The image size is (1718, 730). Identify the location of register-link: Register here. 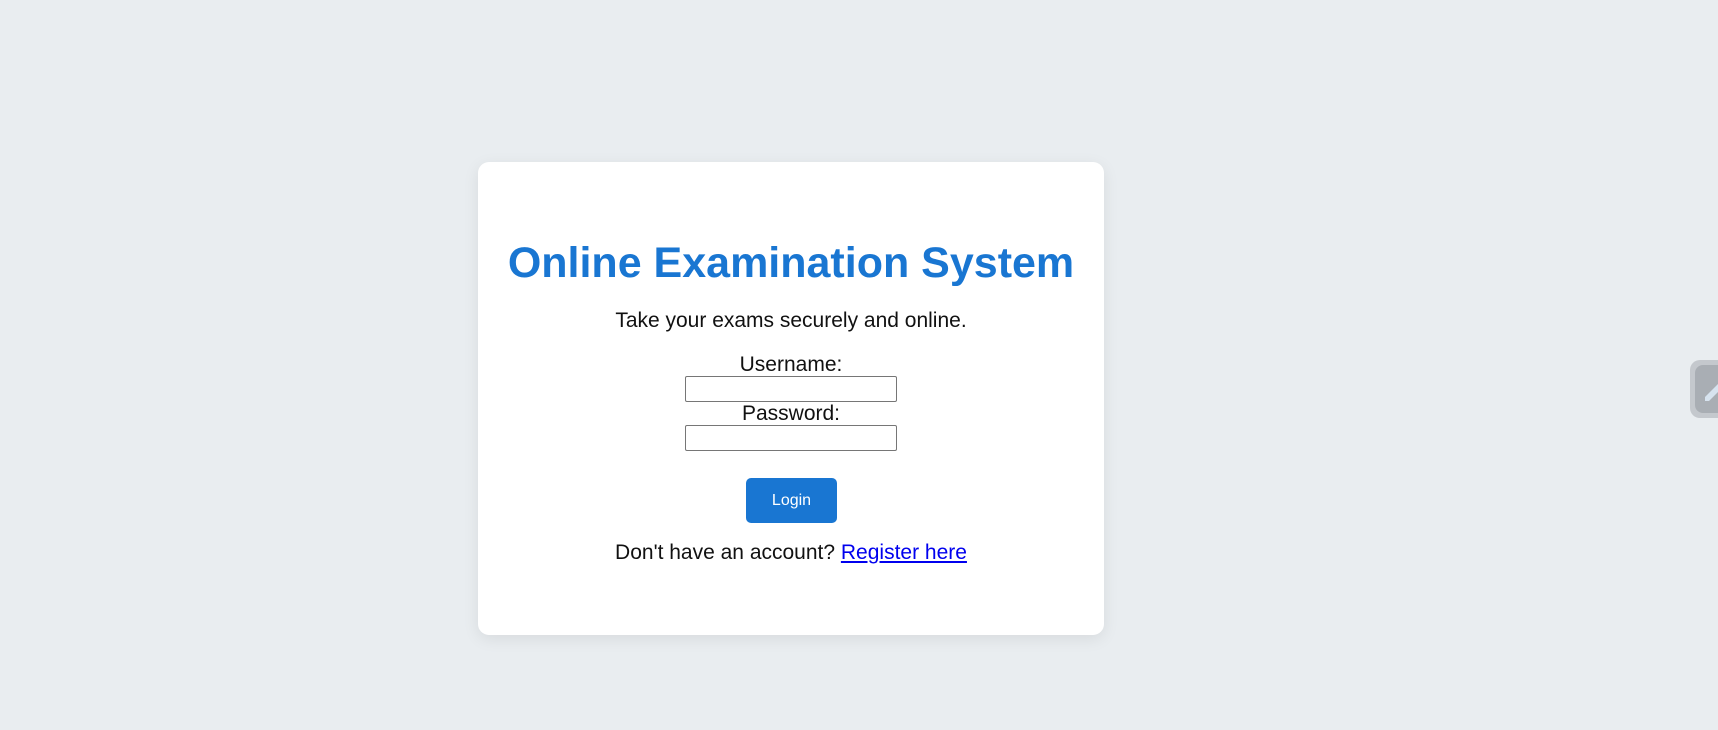
(904, 552).